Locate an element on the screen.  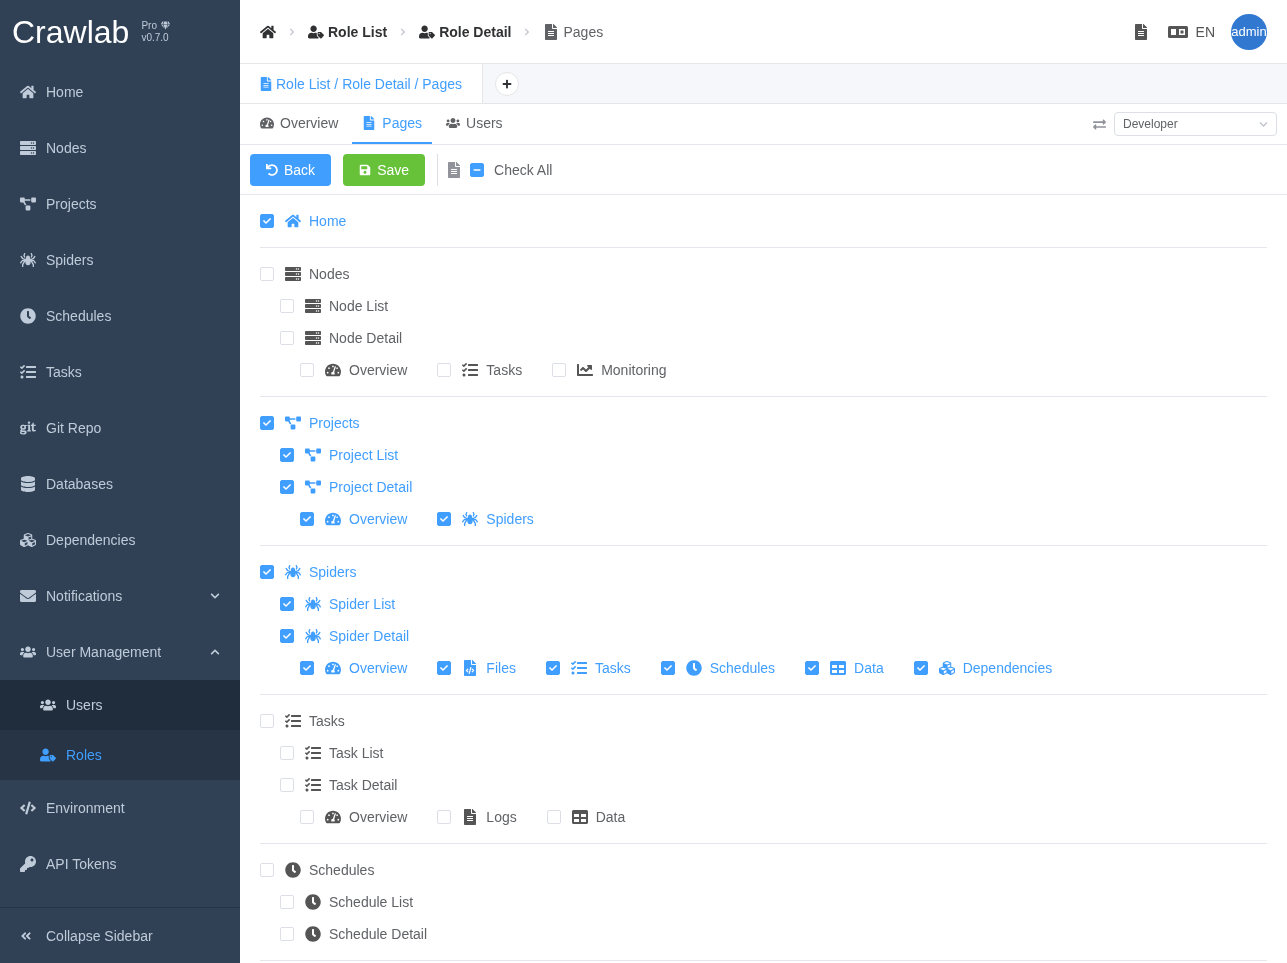
page-label: Schedules is located at coordinates (342, 870).